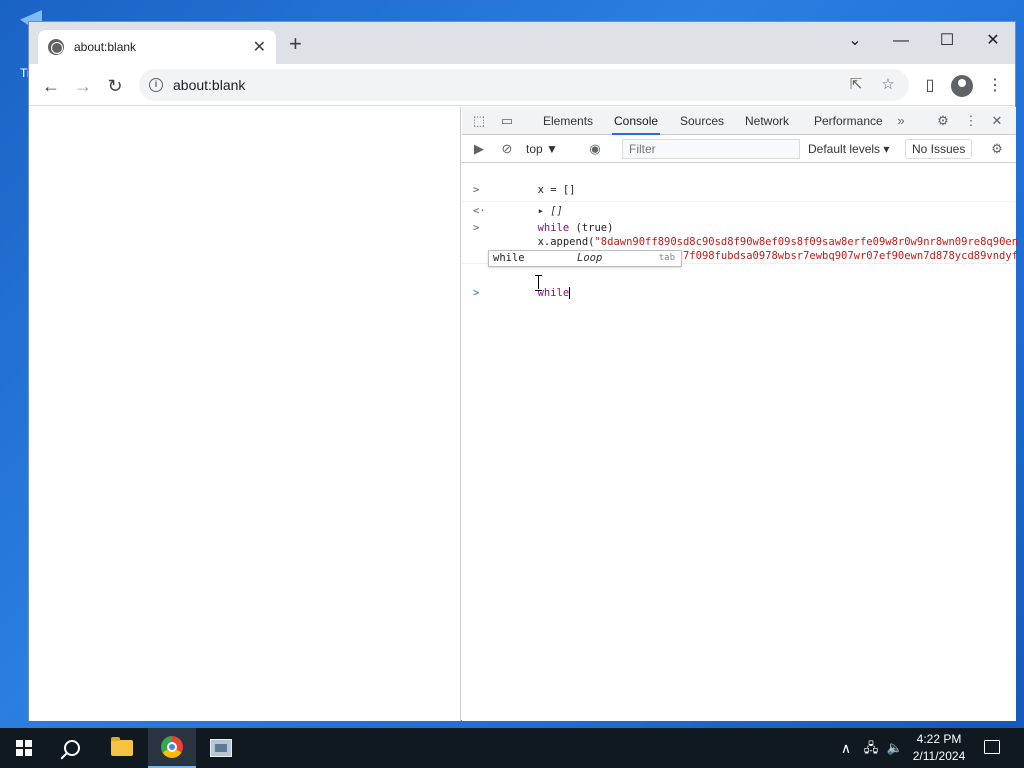  I want to click on side-panel-icon: ▯, so click(930, 86).